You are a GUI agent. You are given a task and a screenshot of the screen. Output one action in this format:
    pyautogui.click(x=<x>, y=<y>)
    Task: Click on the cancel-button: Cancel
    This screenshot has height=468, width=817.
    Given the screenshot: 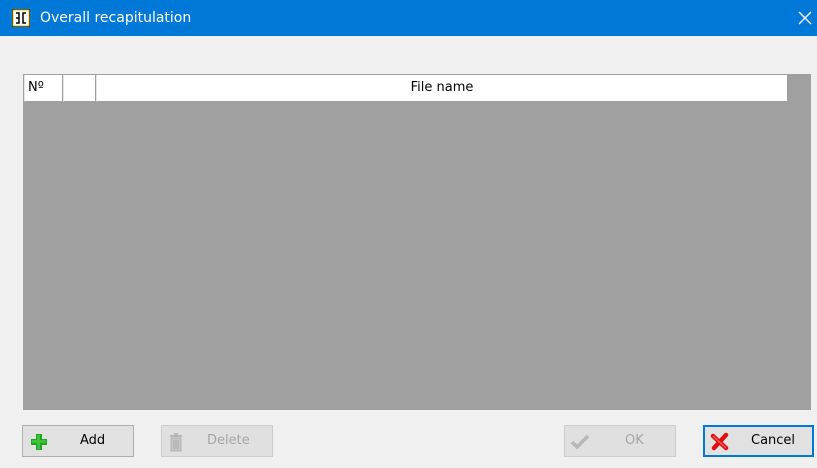 What is the action you would take?
    pyautogui.click(x=758, y=441)
    